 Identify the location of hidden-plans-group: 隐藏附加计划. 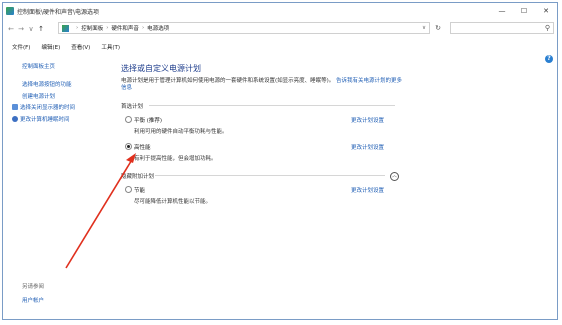
(256, 176).